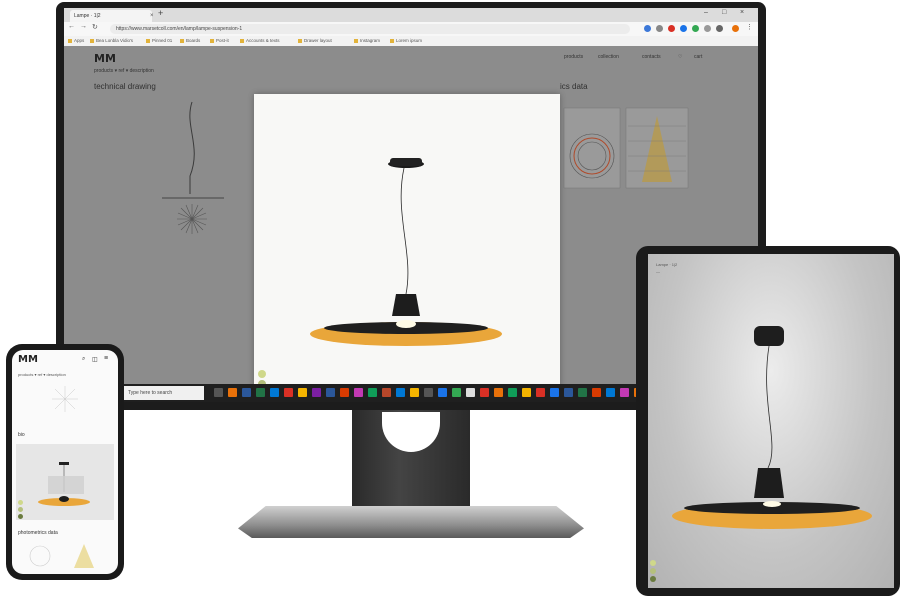 This screenshot has height=599, width=902. Describe the element at coordinates (106, 358) in the screenshot. I see `hamburger-icon: ≡` at that location.